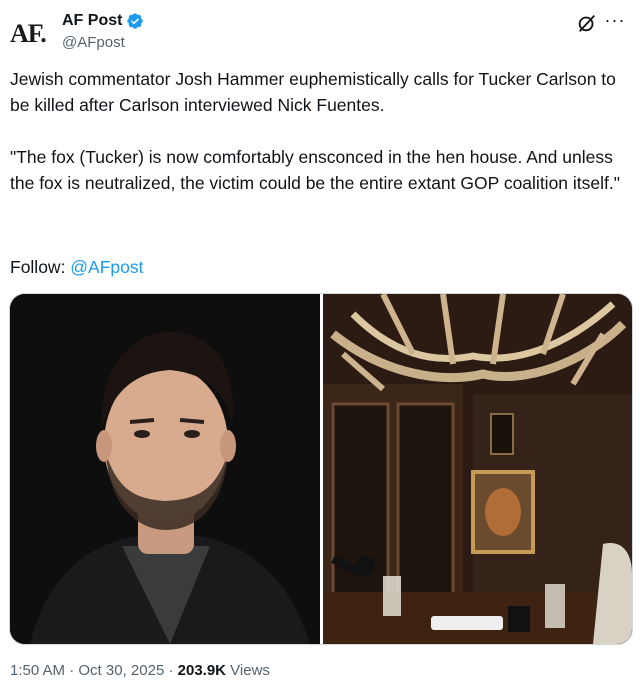 This screenshot has width=640, height=697. I want to click on post-metadata: 1:50 AM · Oct 30, 2025 · 203.9K Views, so click(140, 670).